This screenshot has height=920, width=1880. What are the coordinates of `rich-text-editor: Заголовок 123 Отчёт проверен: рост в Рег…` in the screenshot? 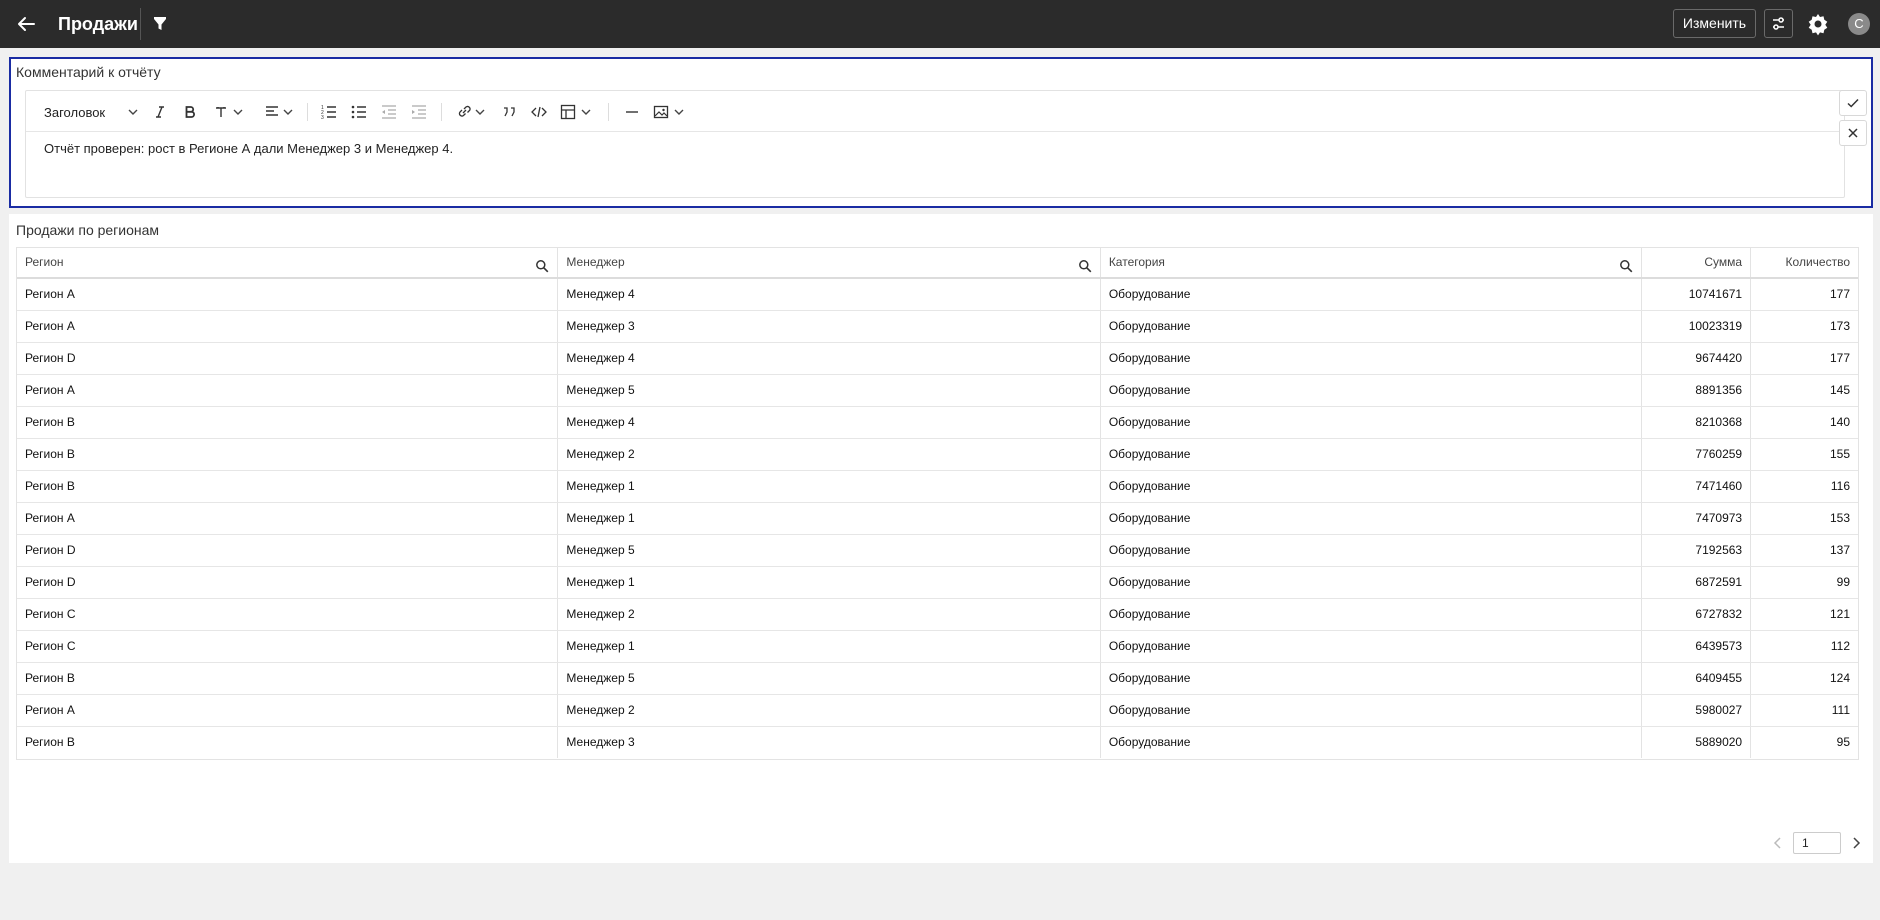 It's located at (935, 144).